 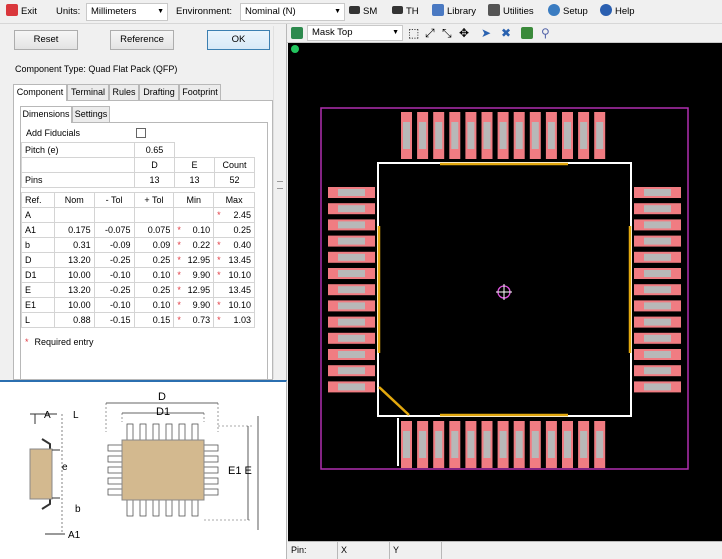 I want to click on tab-footprint: Footprint, so click(x=200, y=92).